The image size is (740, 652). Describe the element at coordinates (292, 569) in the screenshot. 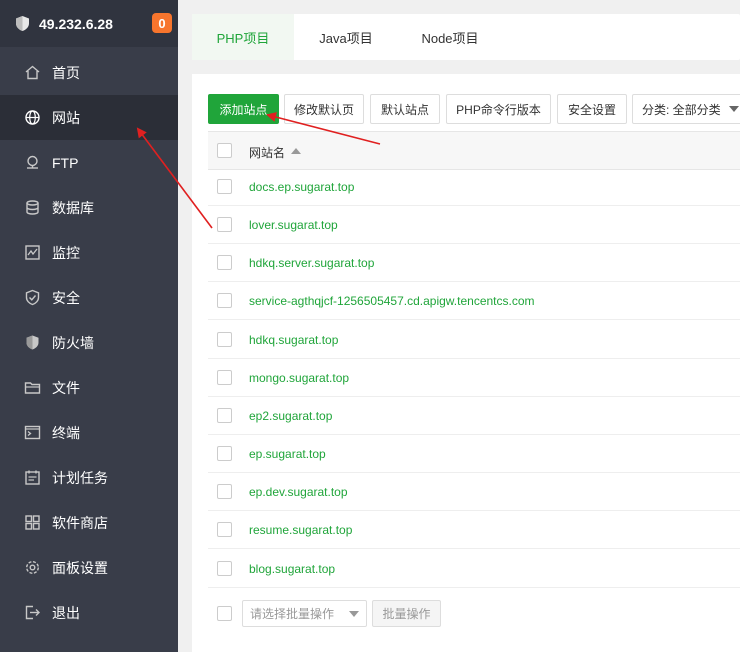

I see `site-link: blog.sugarat.top` at that location.